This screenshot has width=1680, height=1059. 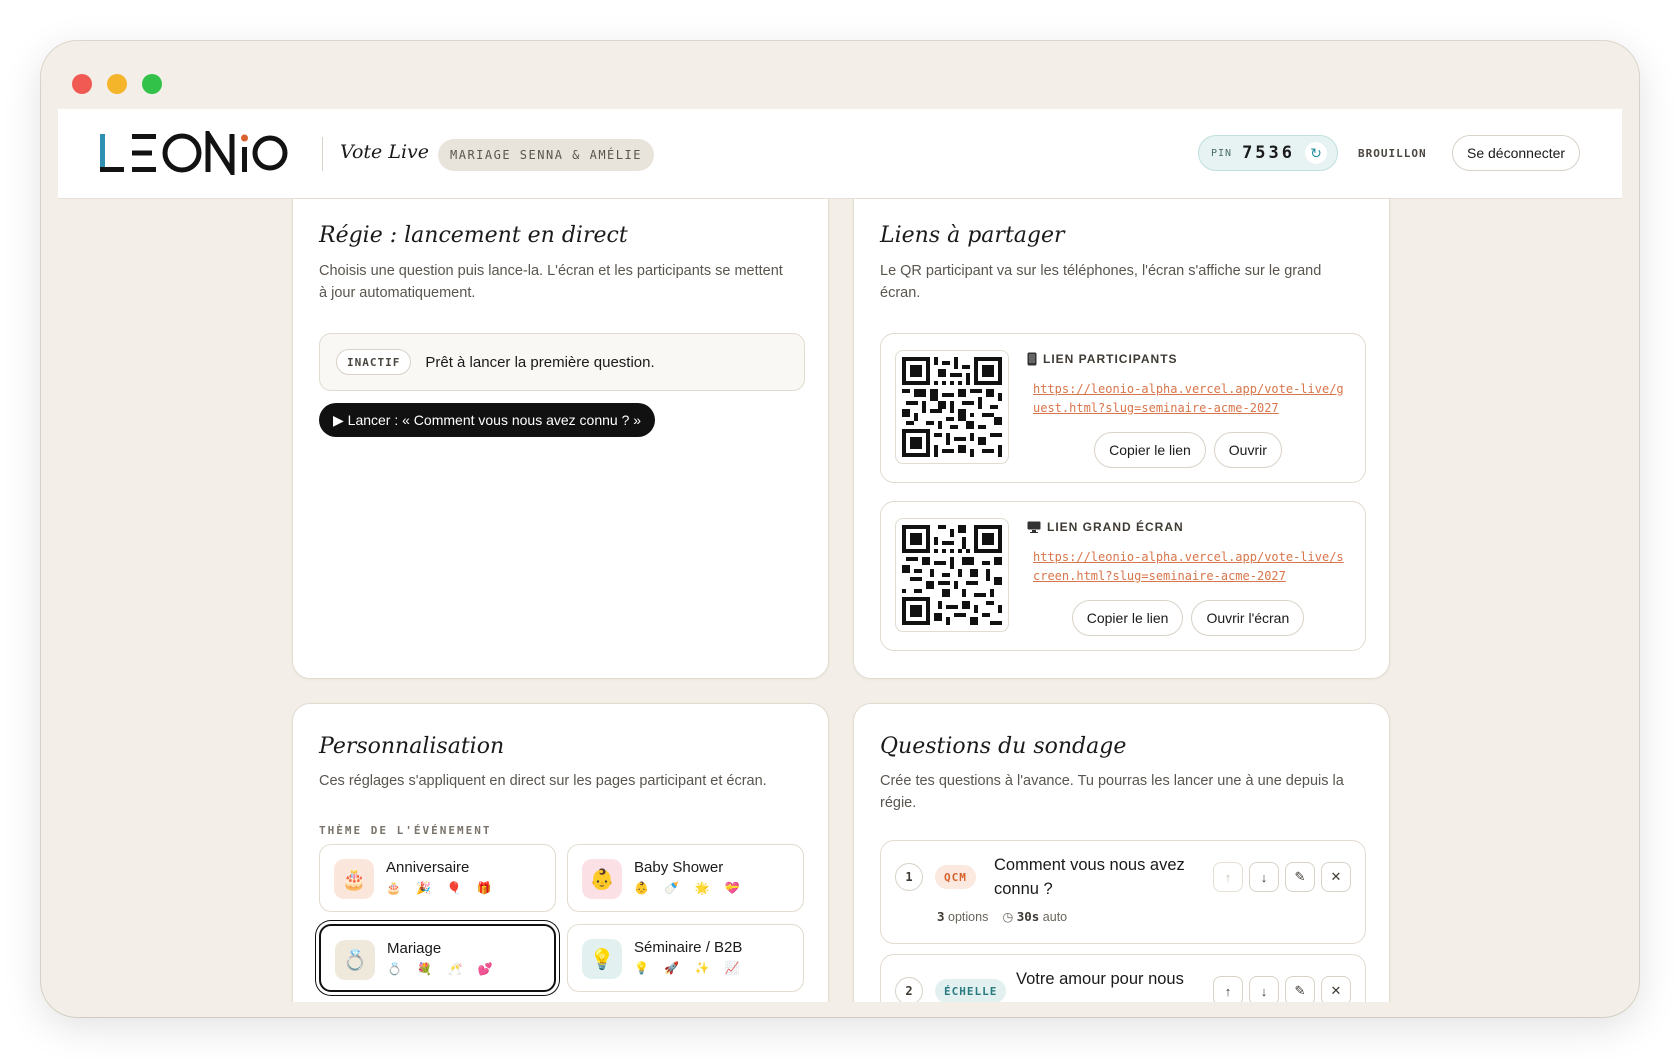 What do you see at coordinates (1110, 359) in the screenshot?
I see `participants-link-title-text: LIEN PARTICIPANTS` at bounding box center [1110, 359].